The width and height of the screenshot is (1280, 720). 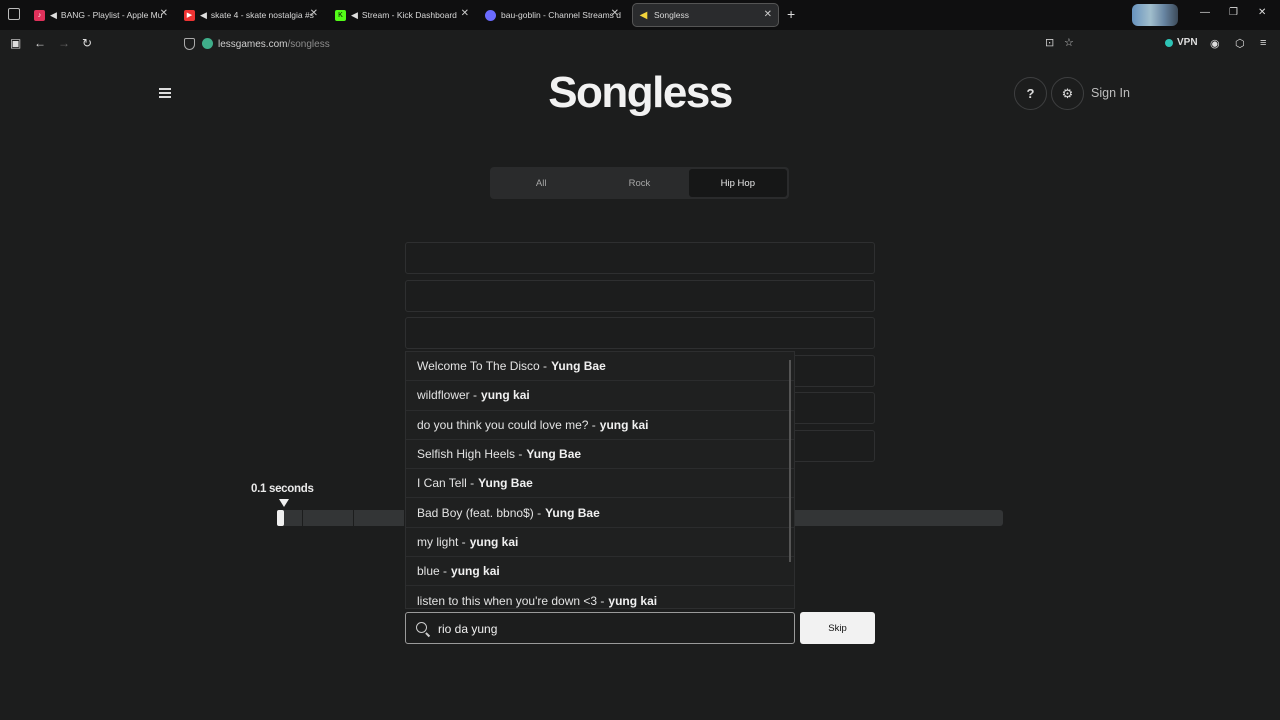 I want to click on forward-icon: →, so click(x=64, y=43).